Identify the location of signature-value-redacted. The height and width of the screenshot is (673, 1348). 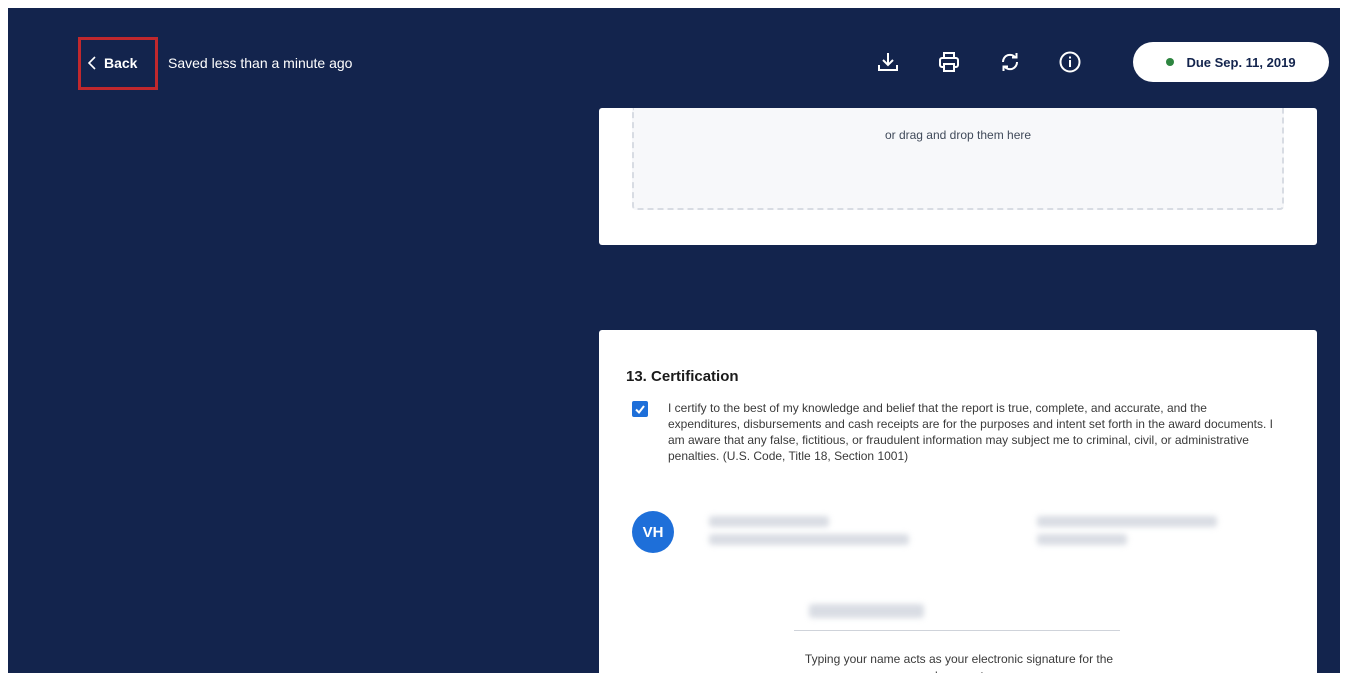
(866, 611).